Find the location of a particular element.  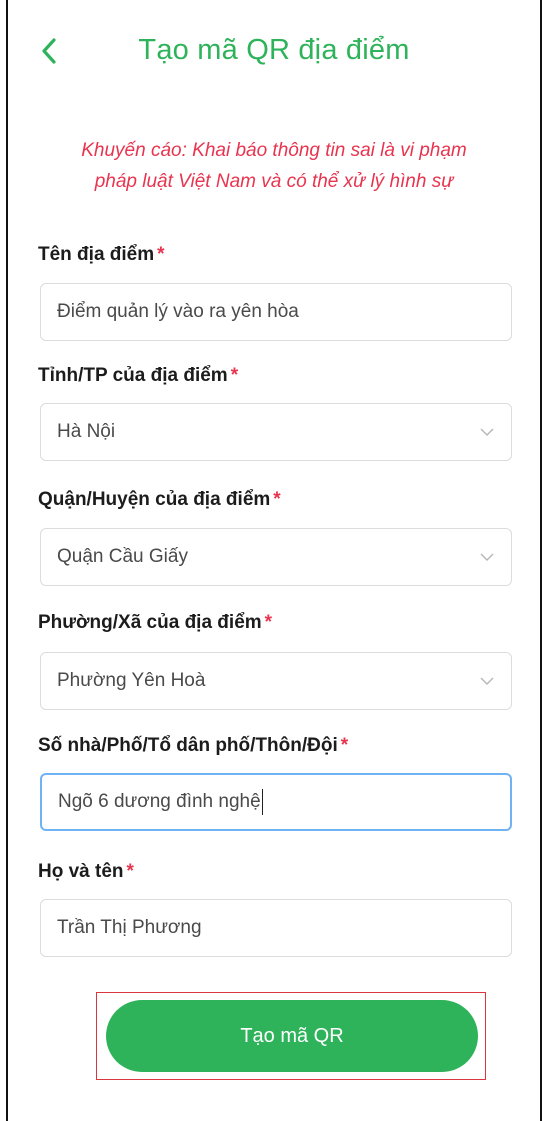

address-label: Số nhà/Phố/Tổ dân phố/Thôn/Đội * is located at coordinates (193, 746).